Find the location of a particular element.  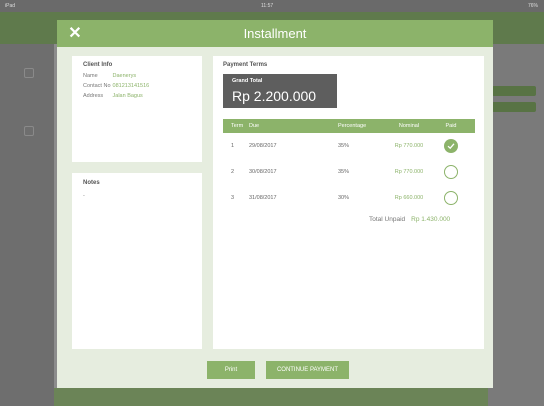

table-row: 2 30/08/2017 35% Rp 770.000 is located at coordinates (349, 172).